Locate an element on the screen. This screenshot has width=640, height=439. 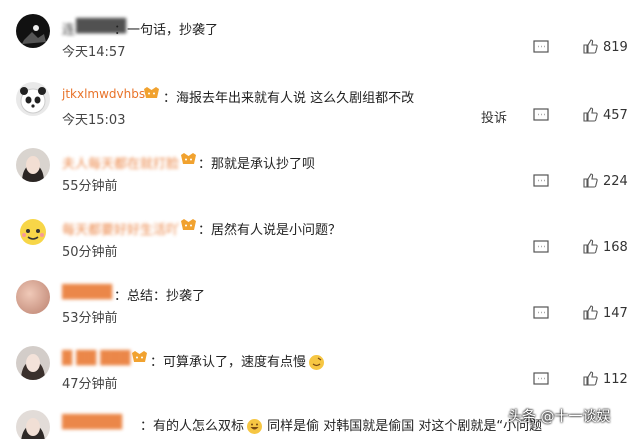
like-count: 147 is located at coordinates (615, 313).